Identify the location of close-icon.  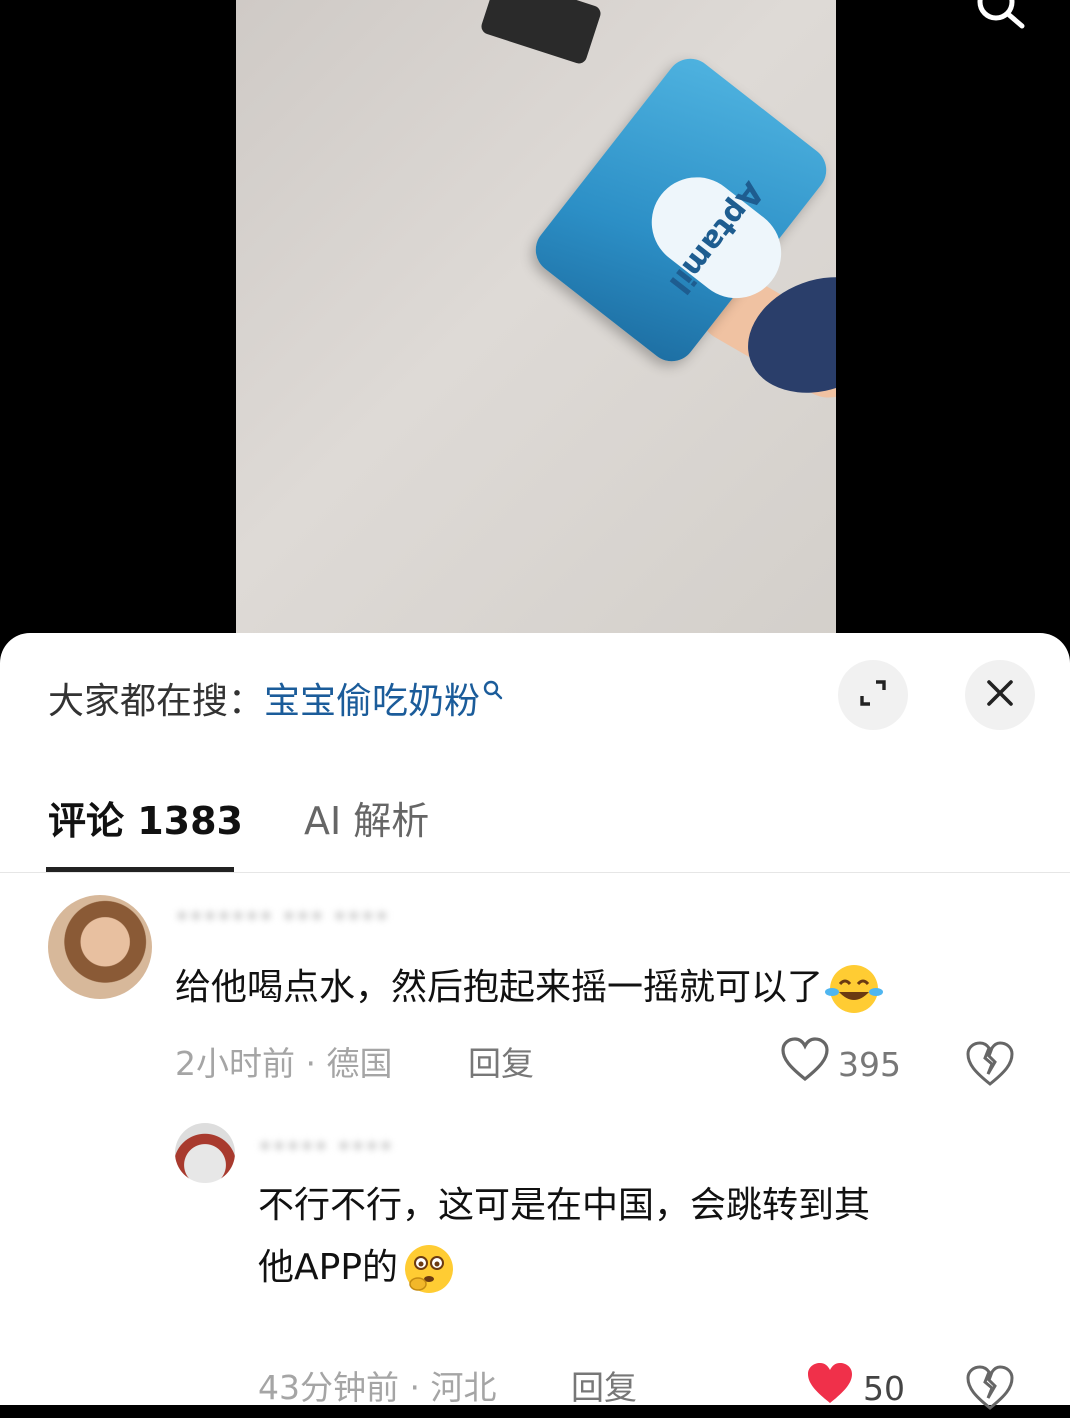
(1000, 695).